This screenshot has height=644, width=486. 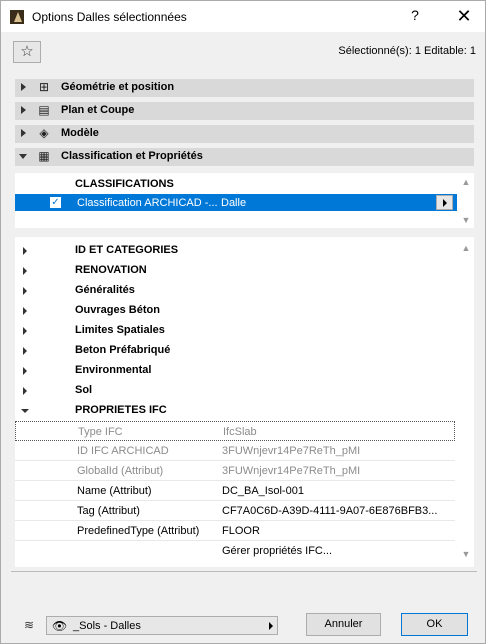 I want to click on classification-value: Dalle, so click(x=234, y=203).